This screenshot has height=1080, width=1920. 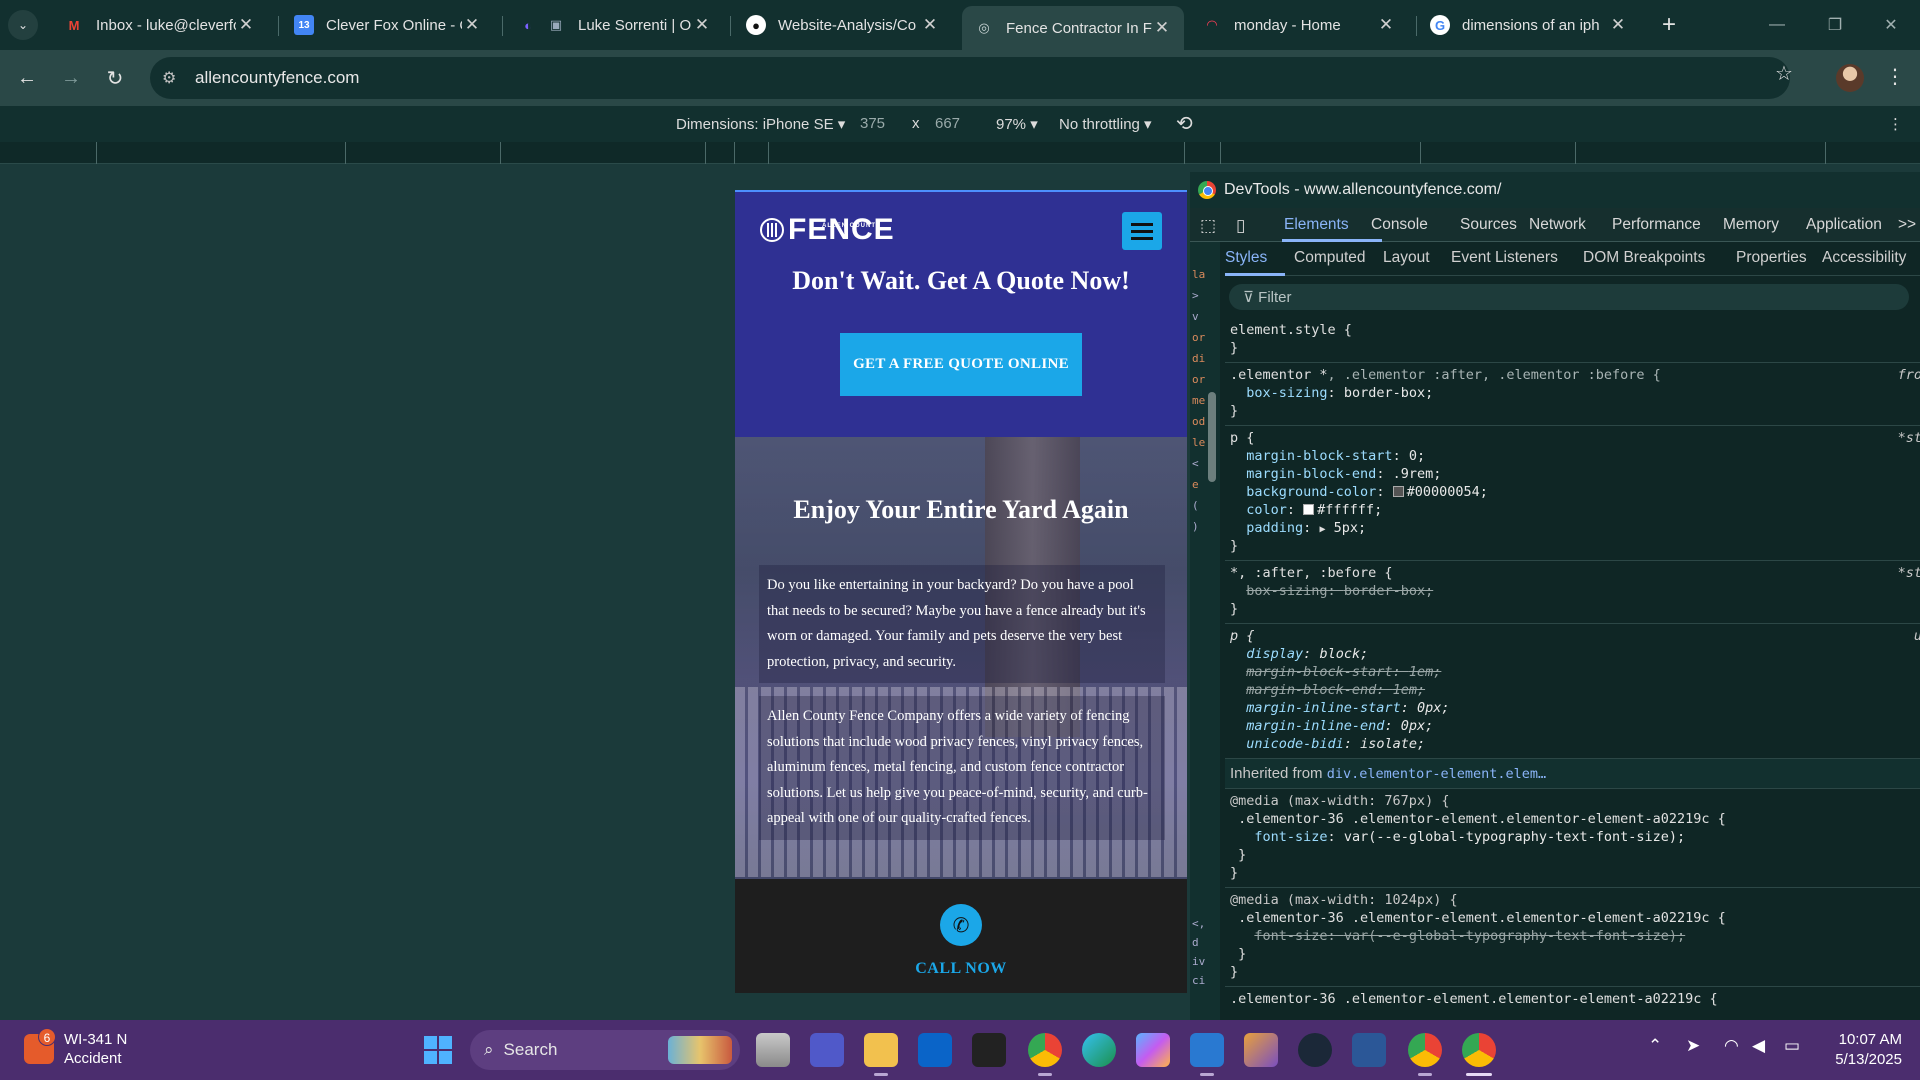 What do you see at coordinates (773, 1050) in the screenshot?
I see `file-explorer-icon` at bounding box center [773, 1050].